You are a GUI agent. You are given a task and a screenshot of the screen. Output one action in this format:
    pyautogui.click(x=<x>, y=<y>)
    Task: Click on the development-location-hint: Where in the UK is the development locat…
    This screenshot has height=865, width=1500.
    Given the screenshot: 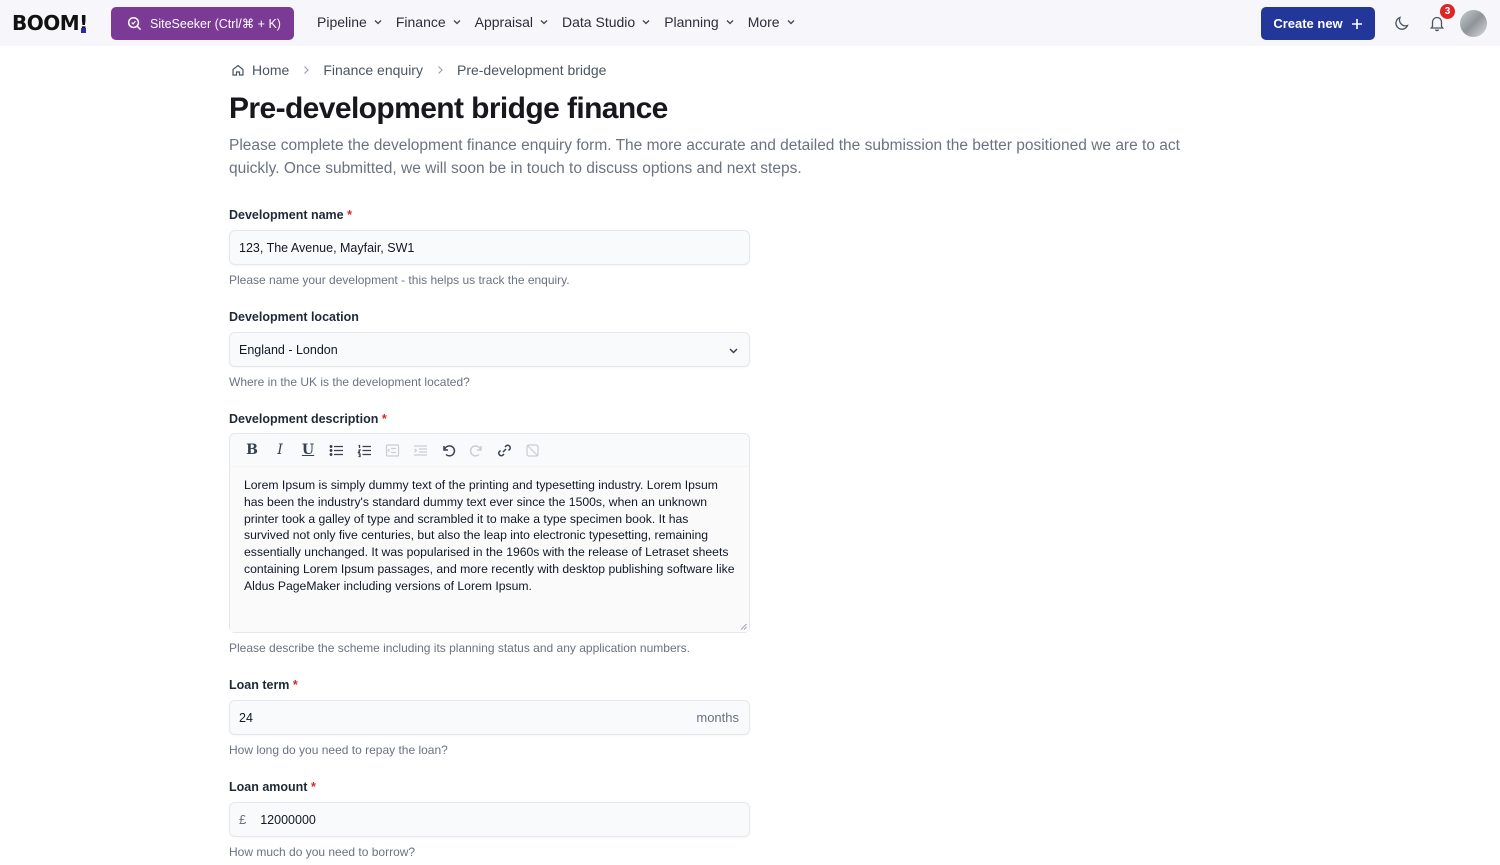 What is the action you would take?
    pyautogui.click(x=349, y=382)
    